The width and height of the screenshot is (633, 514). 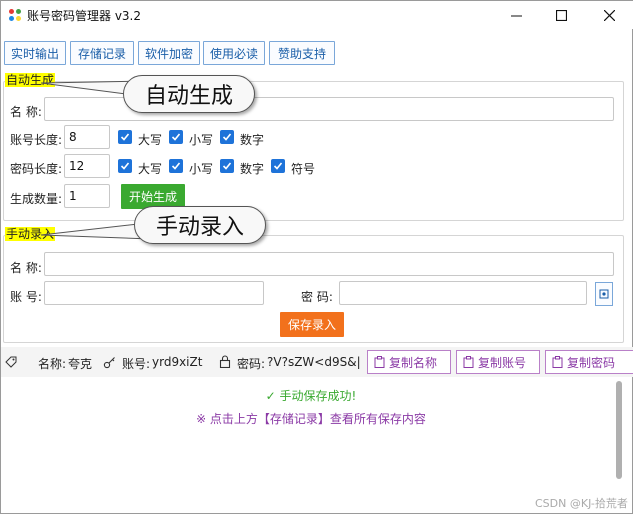 What do you see at coordinates (272, 396) in the screenshot?
I see `check-icon: ✓` at bounding box center [272, 396].